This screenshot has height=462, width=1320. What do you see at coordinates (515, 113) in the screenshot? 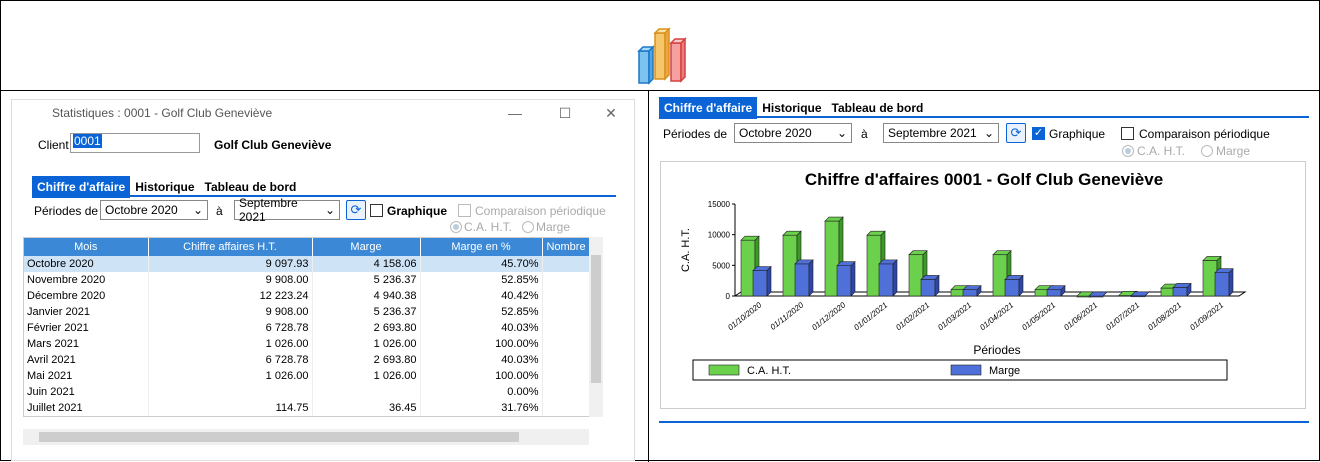
I see `minimize-button: —` at bounding box center [515, 113].